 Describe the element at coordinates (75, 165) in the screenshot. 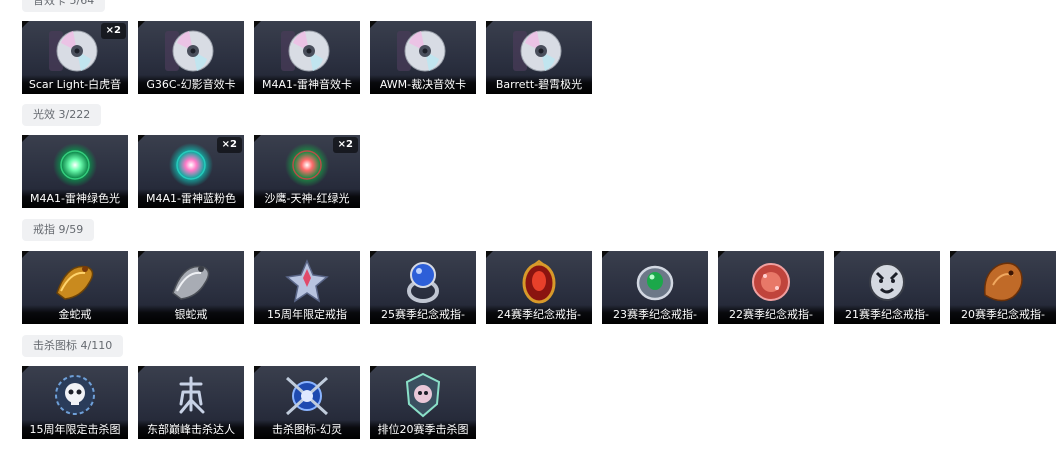

I see `green-glow-orb-icon` at that location.